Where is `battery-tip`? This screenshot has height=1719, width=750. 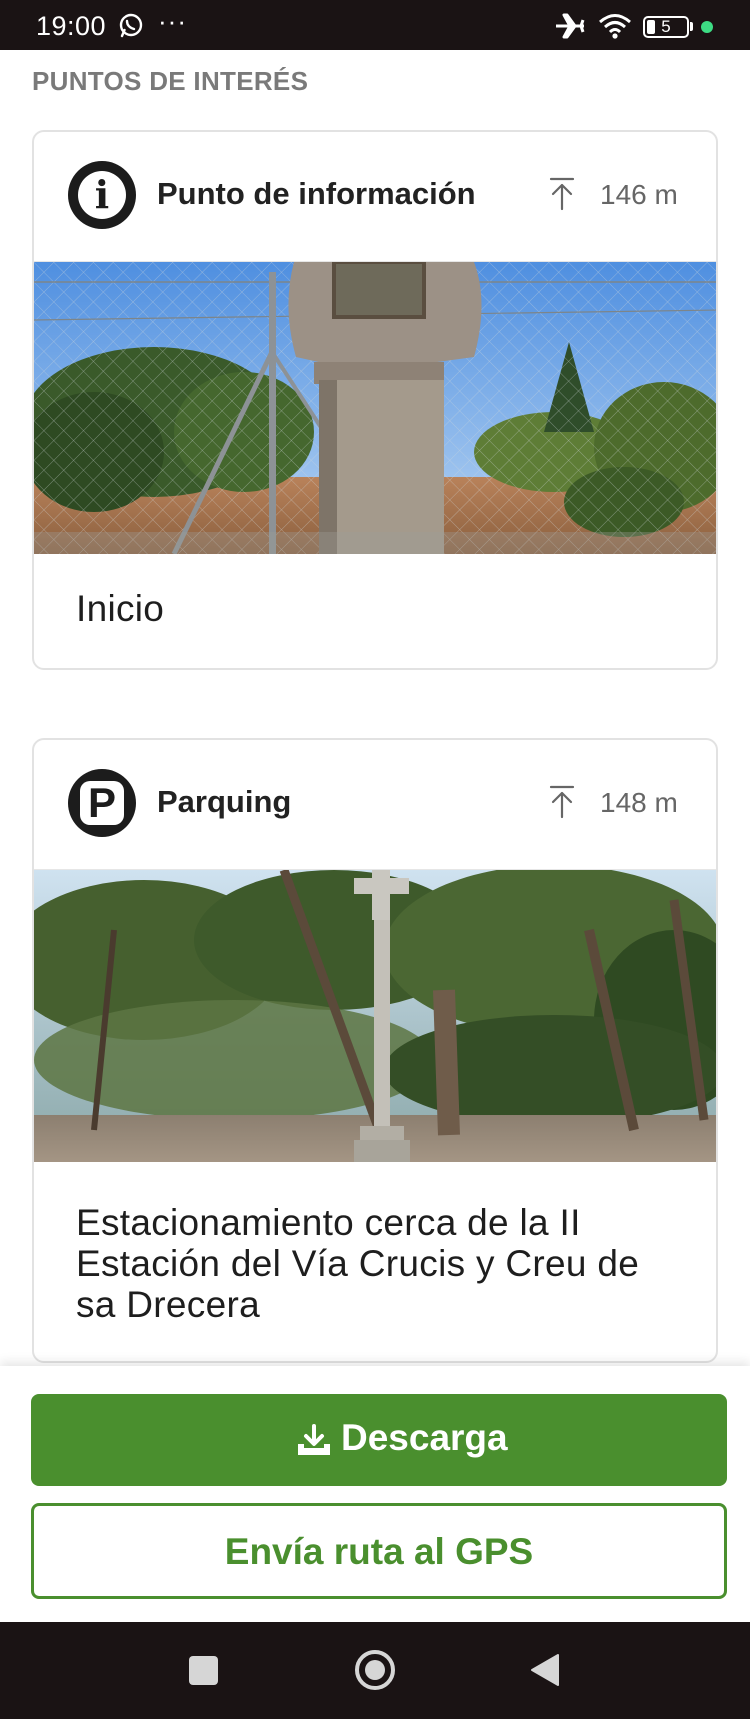 battery-tip is located at coordinates (691, 26).